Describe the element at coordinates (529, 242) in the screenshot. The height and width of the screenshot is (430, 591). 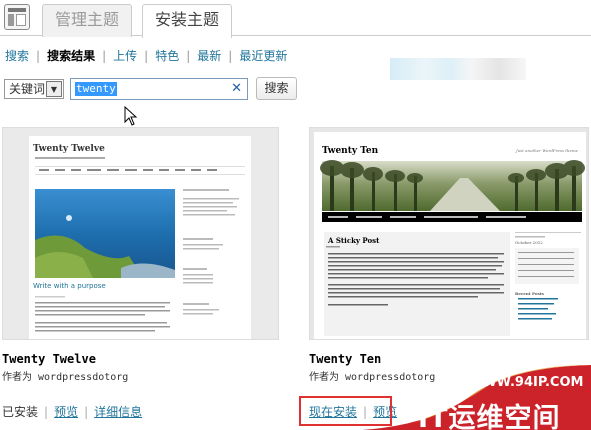
I see `preview-calendar-title: October 2012` at that location.